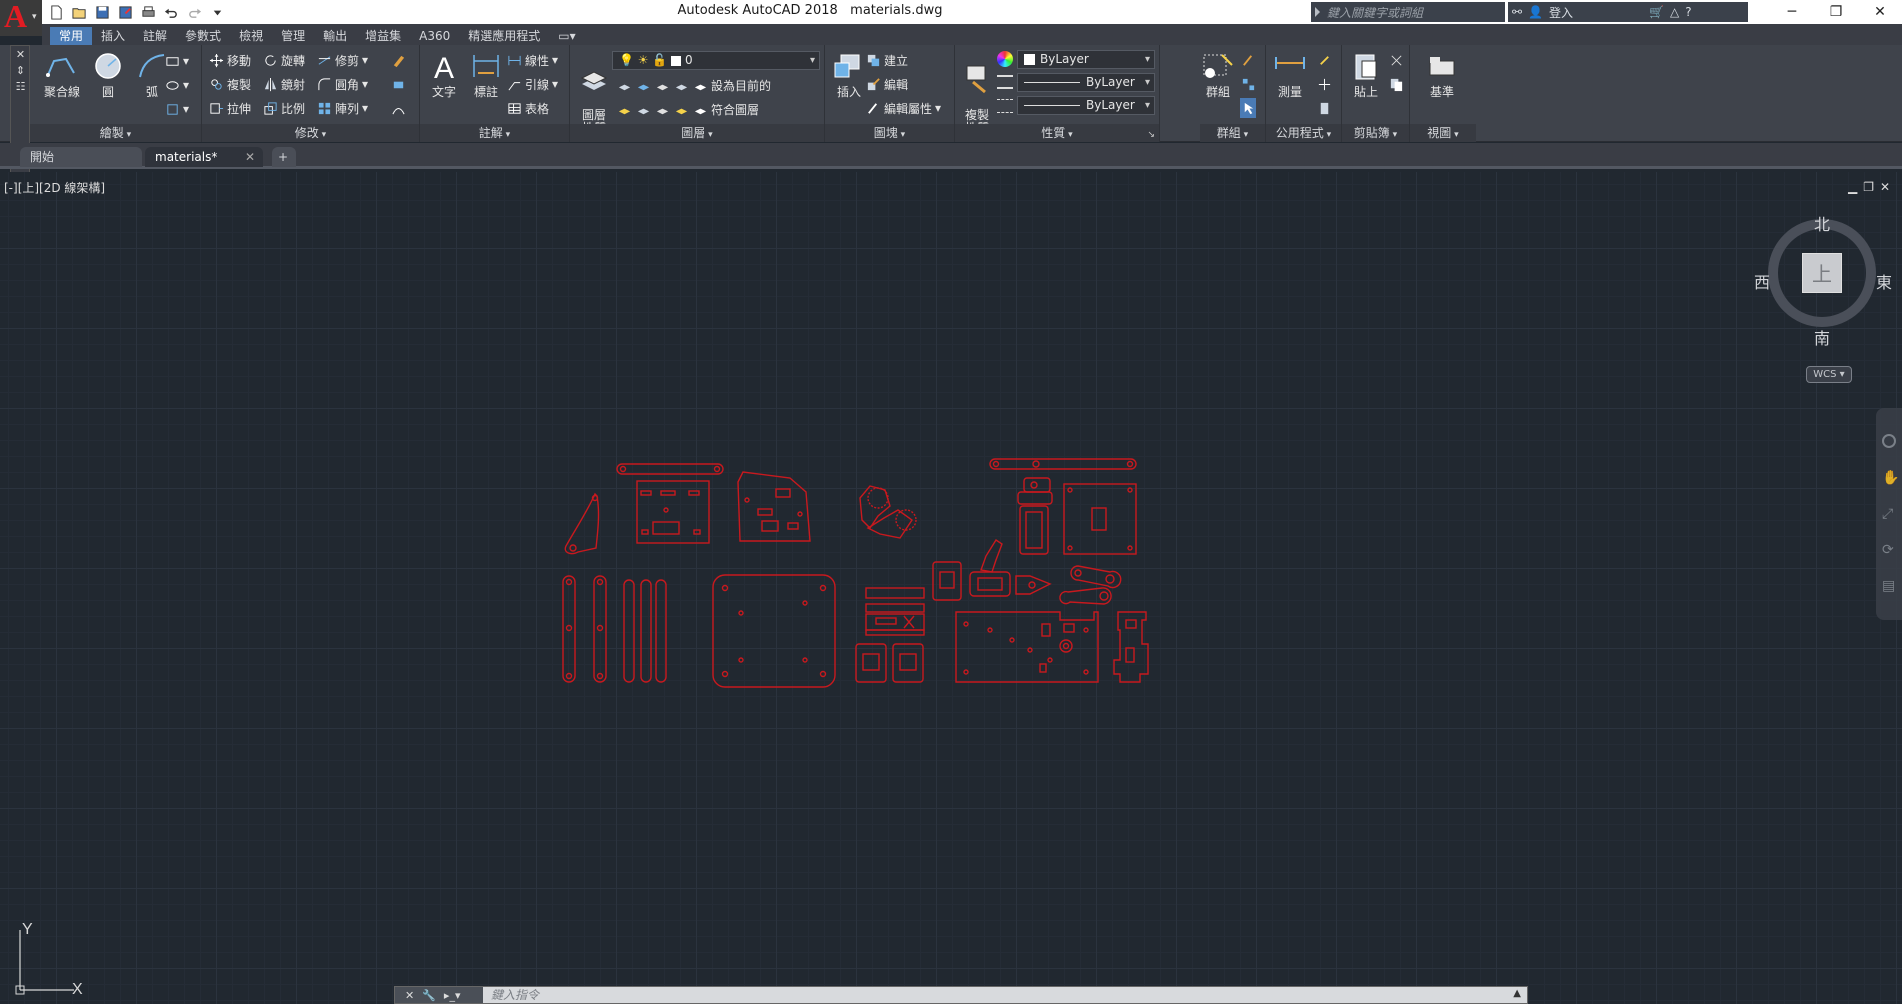 The width and height of the screenshot is (1902, 1004). I want to click on user-icon: 👤, so click(1535, 12).